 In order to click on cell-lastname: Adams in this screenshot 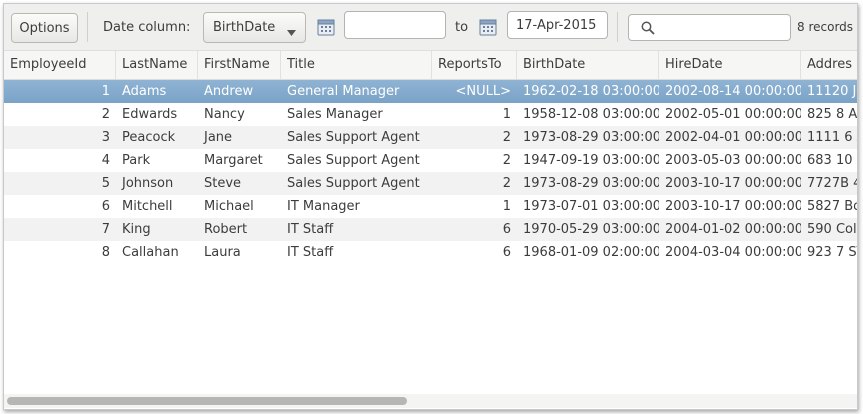, I will do `click(144, 91)`.